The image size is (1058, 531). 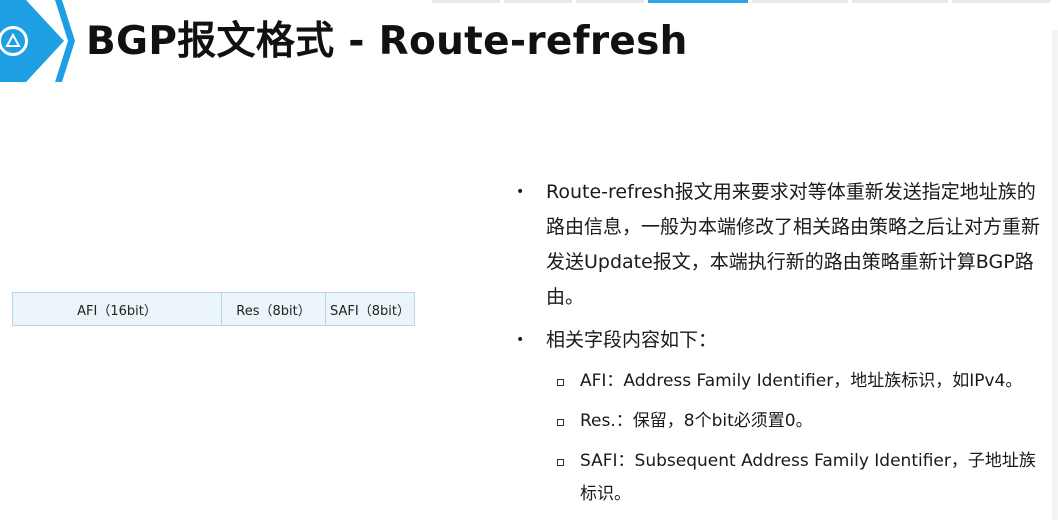 What do you see at coordinates (1055, 275) in the screenshot?
I see `scrollbar` at bounding box center [1055, 275].